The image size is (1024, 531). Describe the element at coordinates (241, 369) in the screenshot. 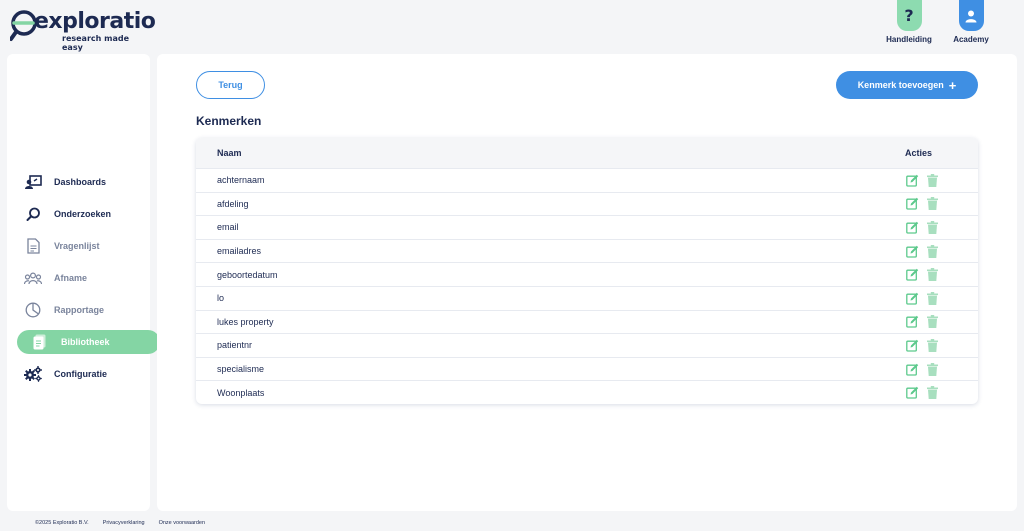

I see `kenmerk-name: specialisme` at that location.